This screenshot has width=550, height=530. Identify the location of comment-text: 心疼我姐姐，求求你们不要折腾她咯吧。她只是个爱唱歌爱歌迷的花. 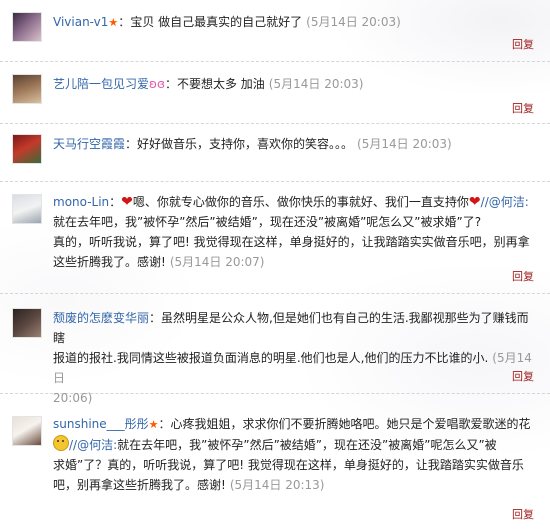
(350, 424).